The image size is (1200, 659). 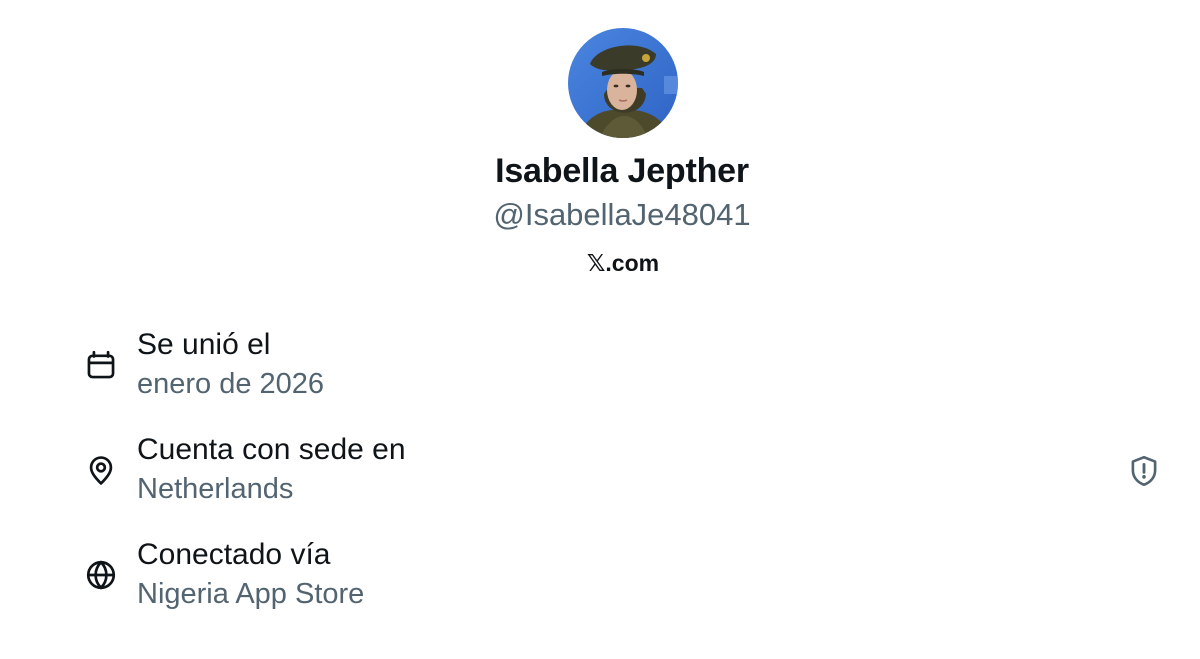 What do you see at coordinates (101, 364) in the screenshot?
I see `calendar-icon` at bounding box center [101, 364].